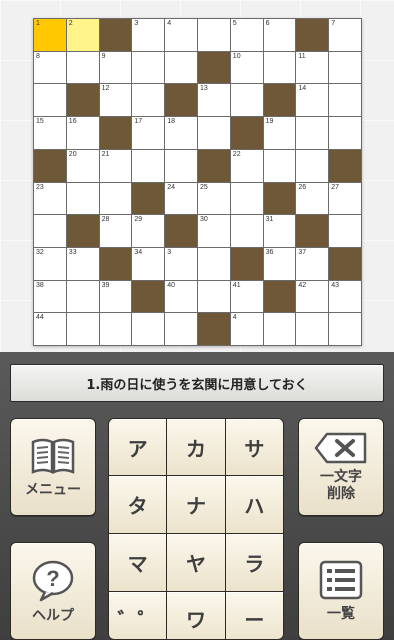  Describe the element at coordinates (50, 329) in the screenshot. I see `grid-cell: 44` at that location.